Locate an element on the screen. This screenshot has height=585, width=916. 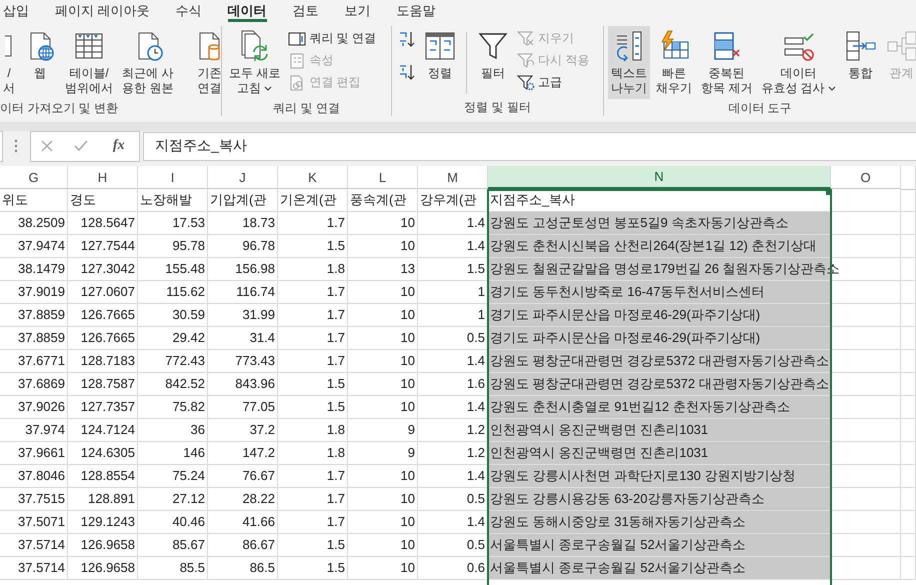
table-cell: 37.5071 is located at coordinates (34, 522).